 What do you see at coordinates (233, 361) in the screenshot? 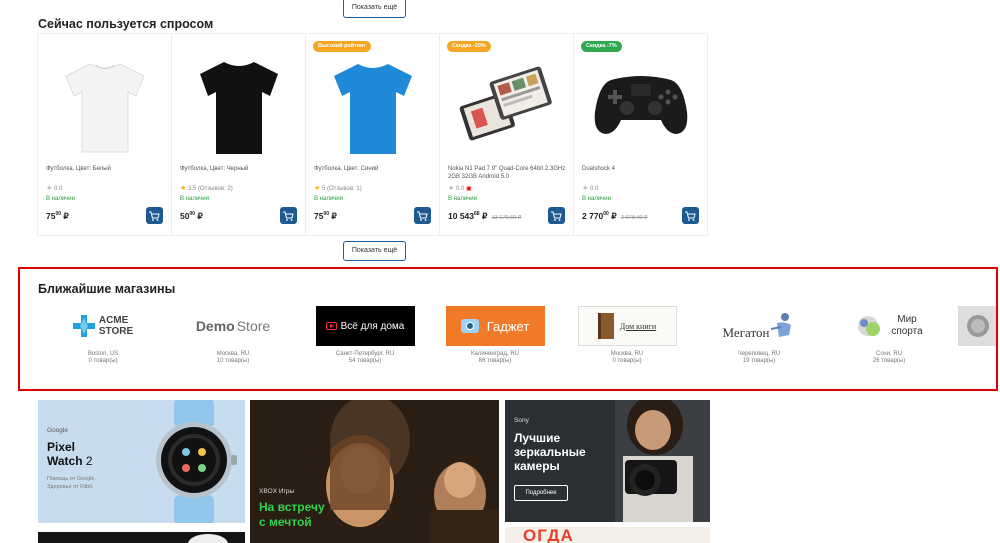
I see `store-product-count: 10 товар(ы)` at bounding box center [233, 361].